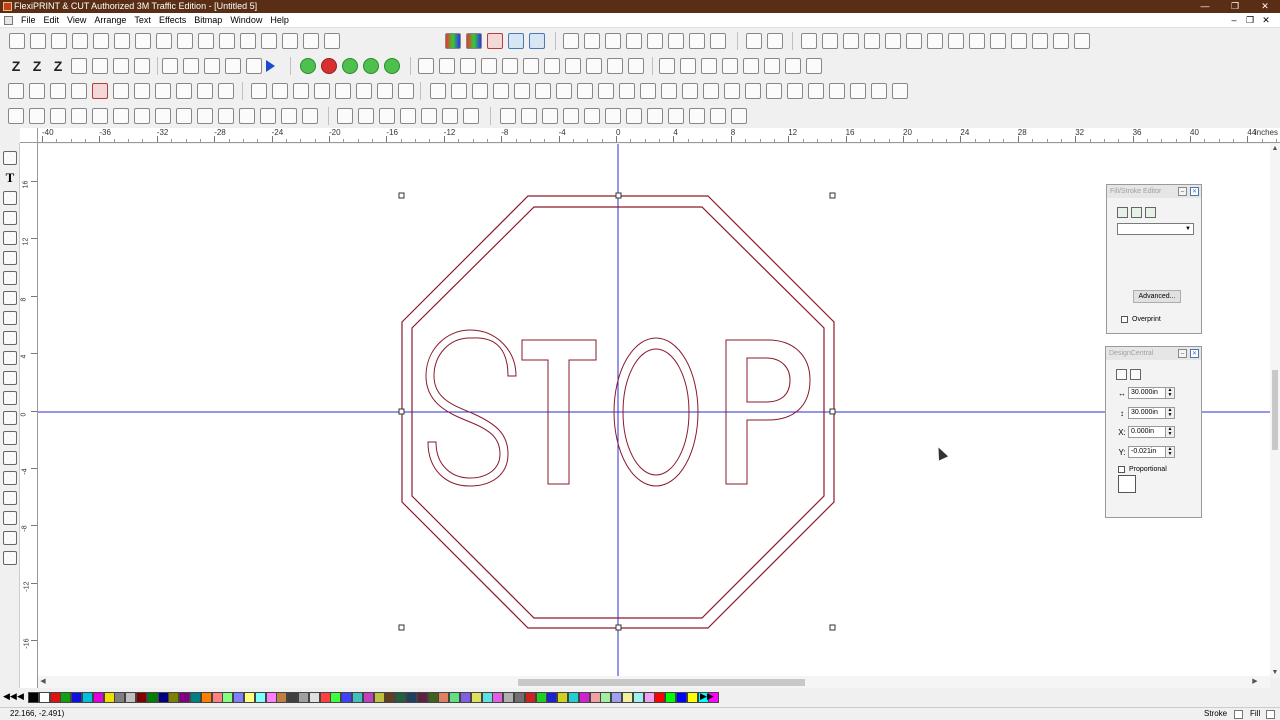 The image size is (1280, 720). I want to click on width-input: 30.000in, so click(1147, 393).